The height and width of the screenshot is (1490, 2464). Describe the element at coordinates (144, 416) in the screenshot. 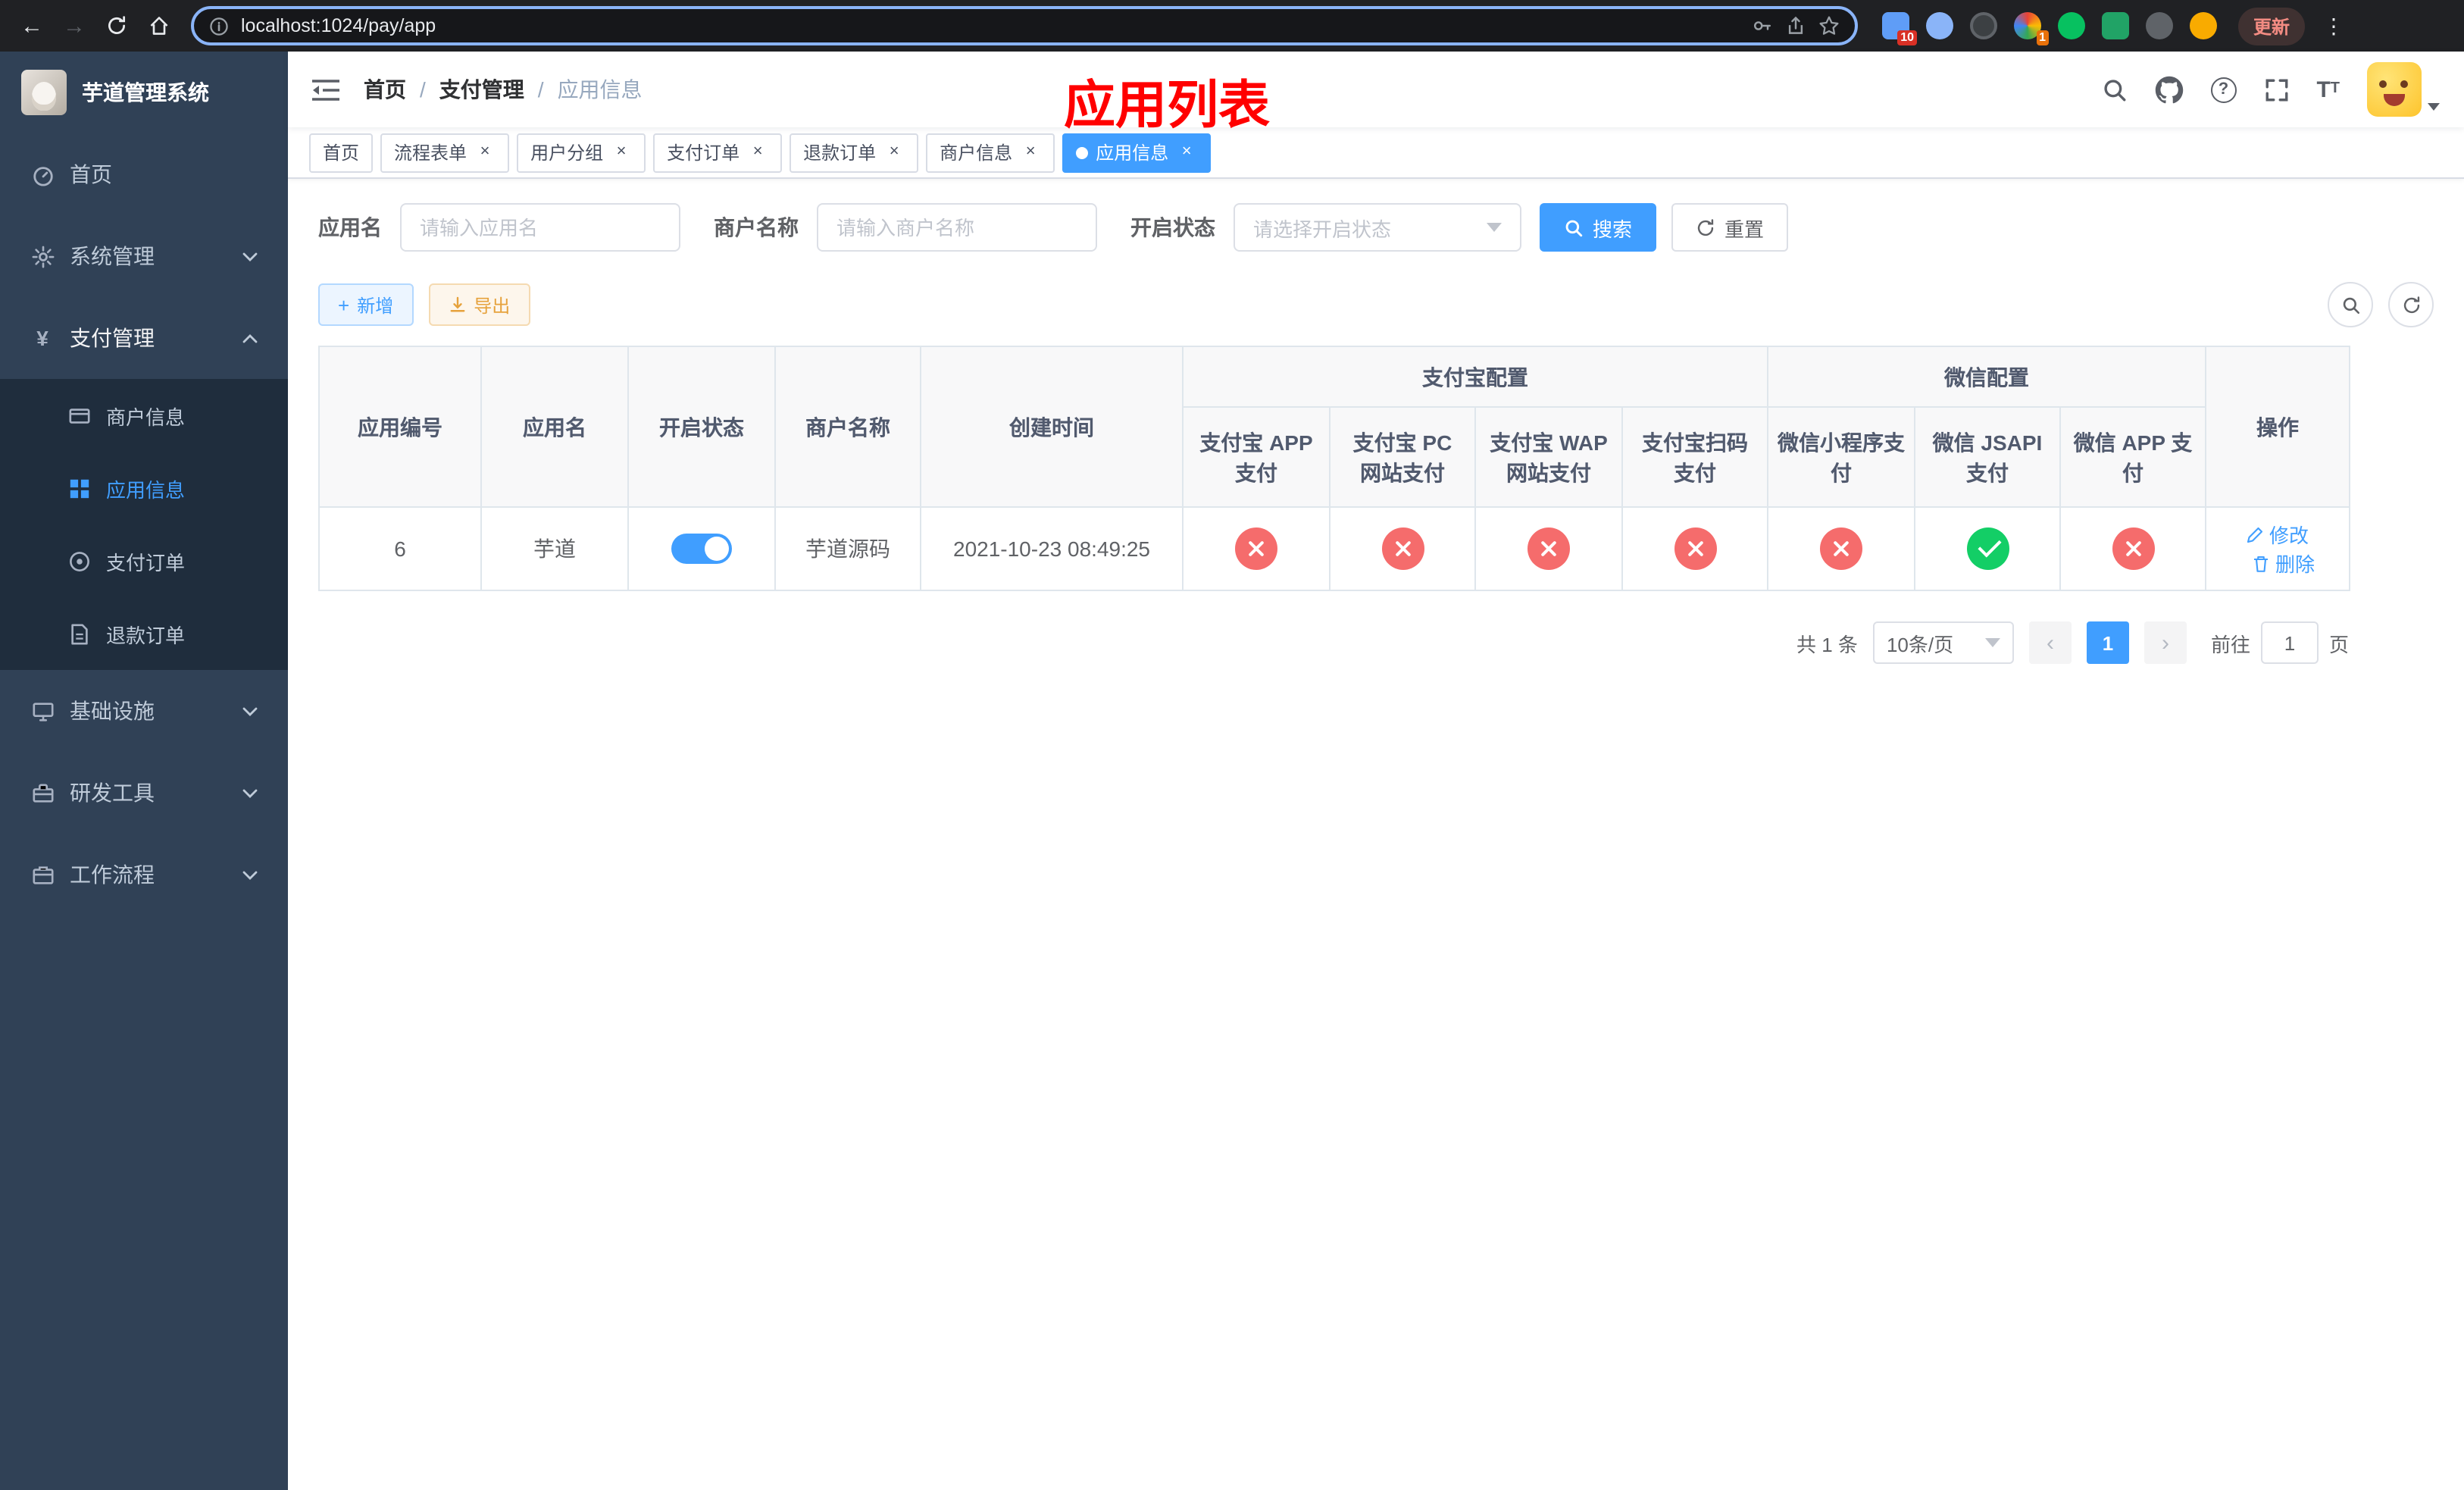

I see `sidebar-item-merchant-info: 商户信息` at that location.